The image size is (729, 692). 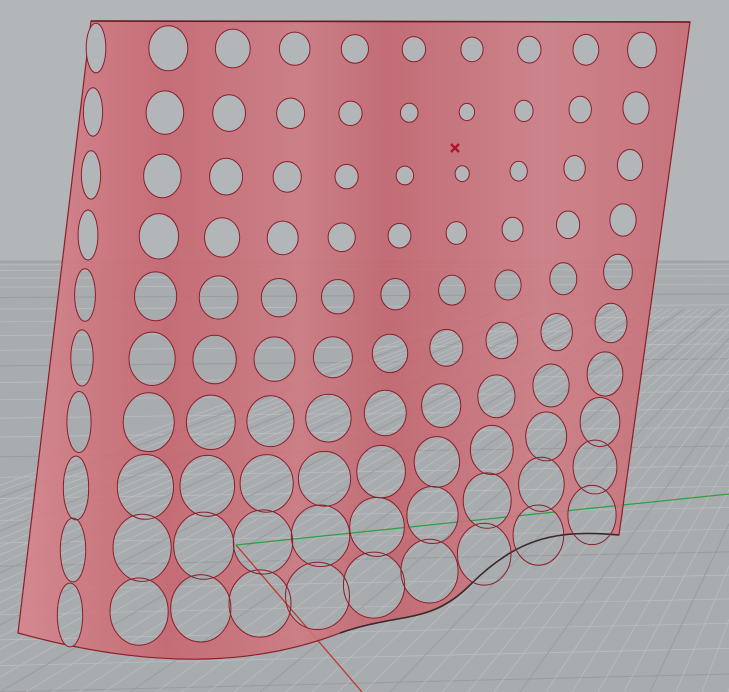 I want to click on surface-top-edge, so click(x=390, y=21).